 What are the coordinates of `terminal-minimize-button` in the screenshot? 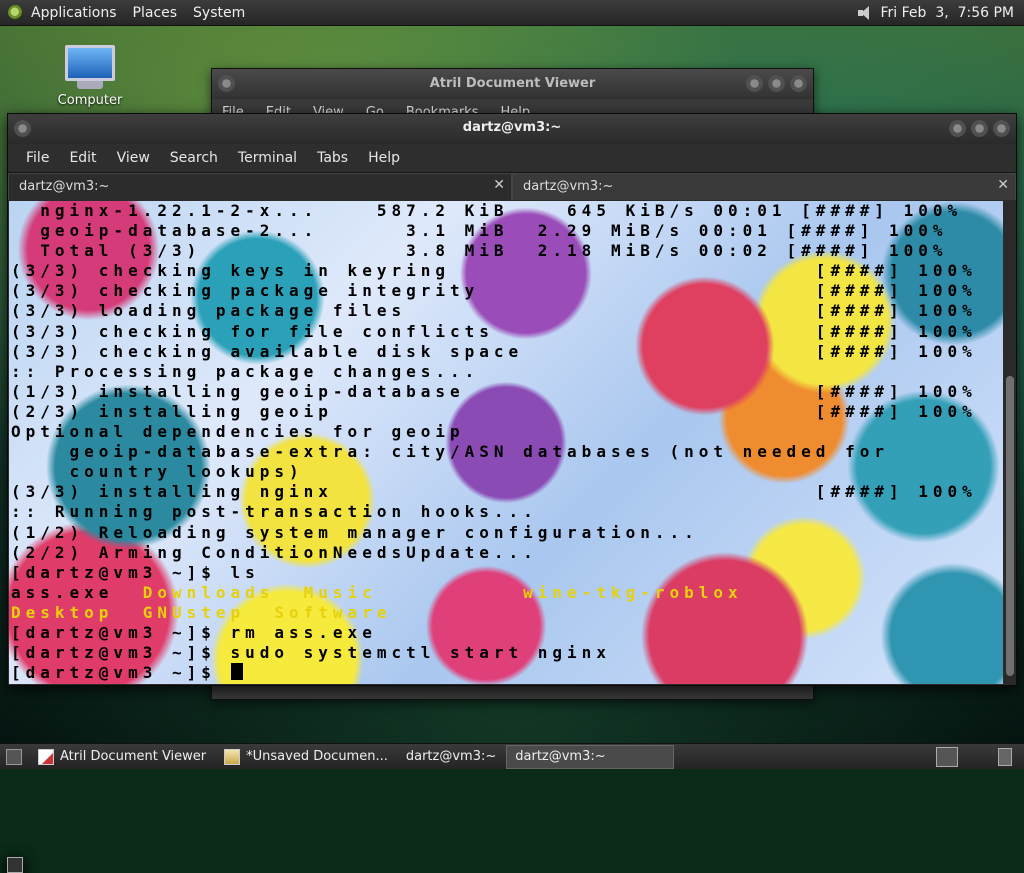 It's located at (957, 128).